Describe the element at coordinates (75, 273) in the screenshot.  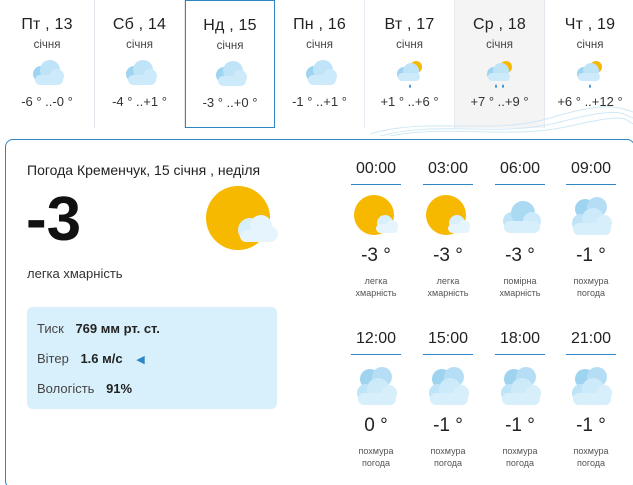
I see `current-description: легка хмарність` at that location.